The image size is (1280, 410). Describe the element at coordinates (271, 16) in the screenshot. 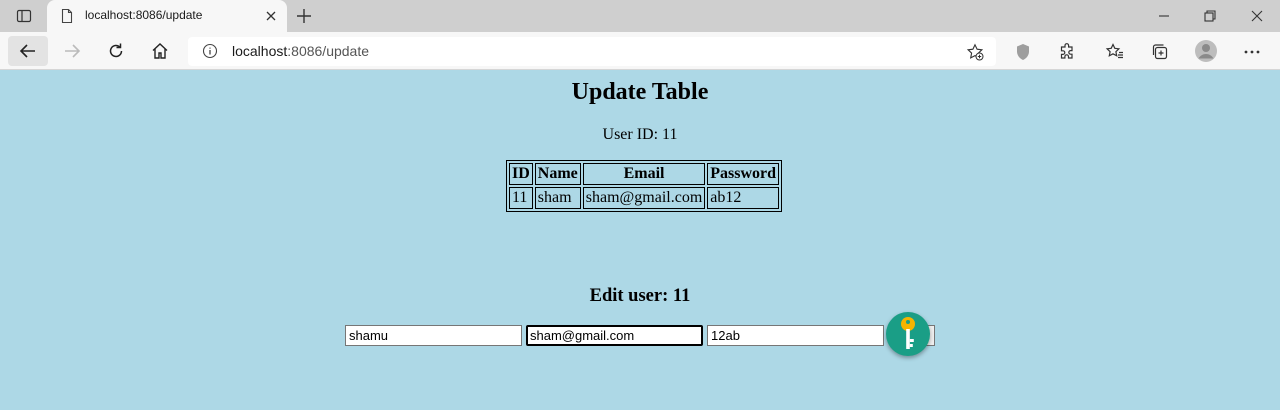

I see `close-tab-icon` at that location.